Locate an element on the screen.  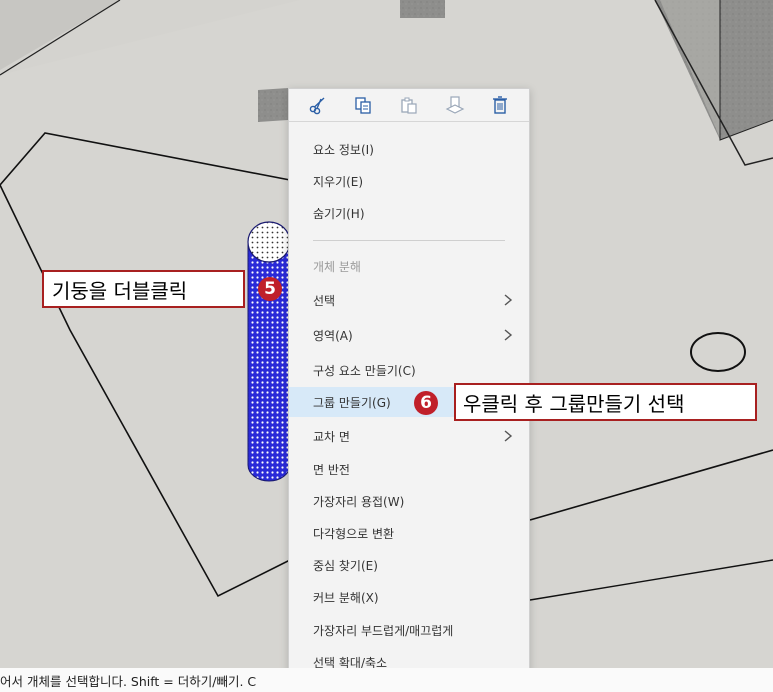
menu-item-label: 요소 정보(I) is located at coordinates (343, 149).